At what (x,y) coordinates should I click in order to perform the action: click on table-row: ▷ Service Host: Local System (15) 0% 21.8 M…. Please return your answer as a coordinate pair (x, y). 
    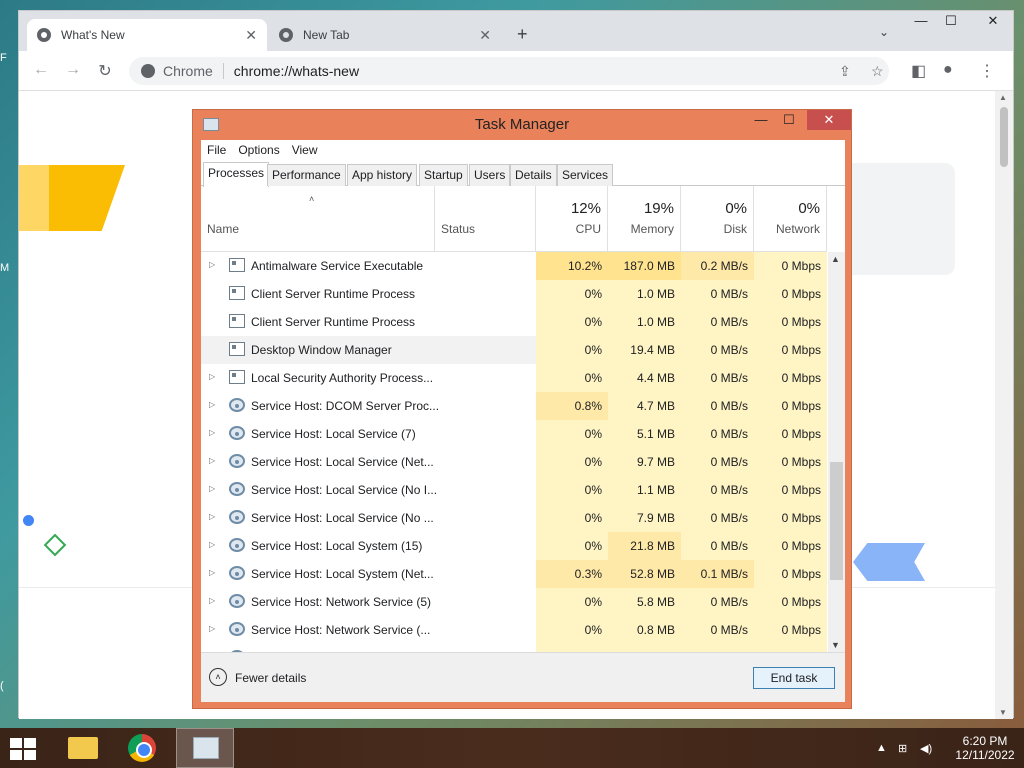
    Looking at the image, I should click on (514, 546).